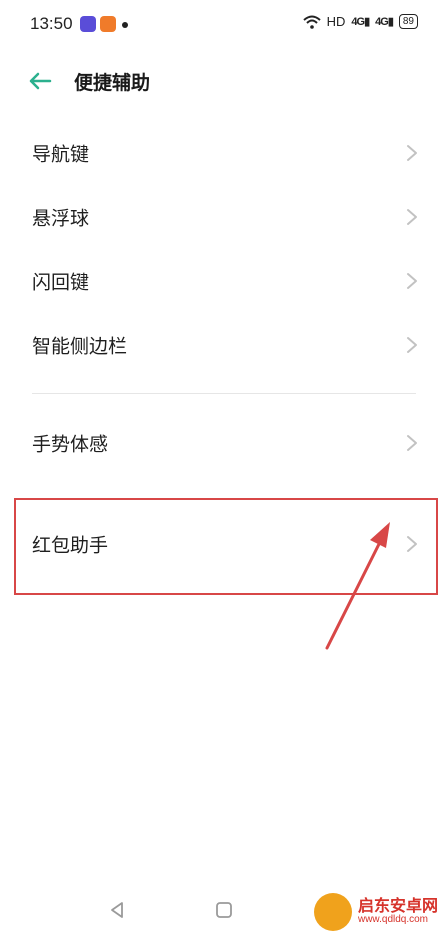  I want to click on notification-app-icon, so click(88, 24).